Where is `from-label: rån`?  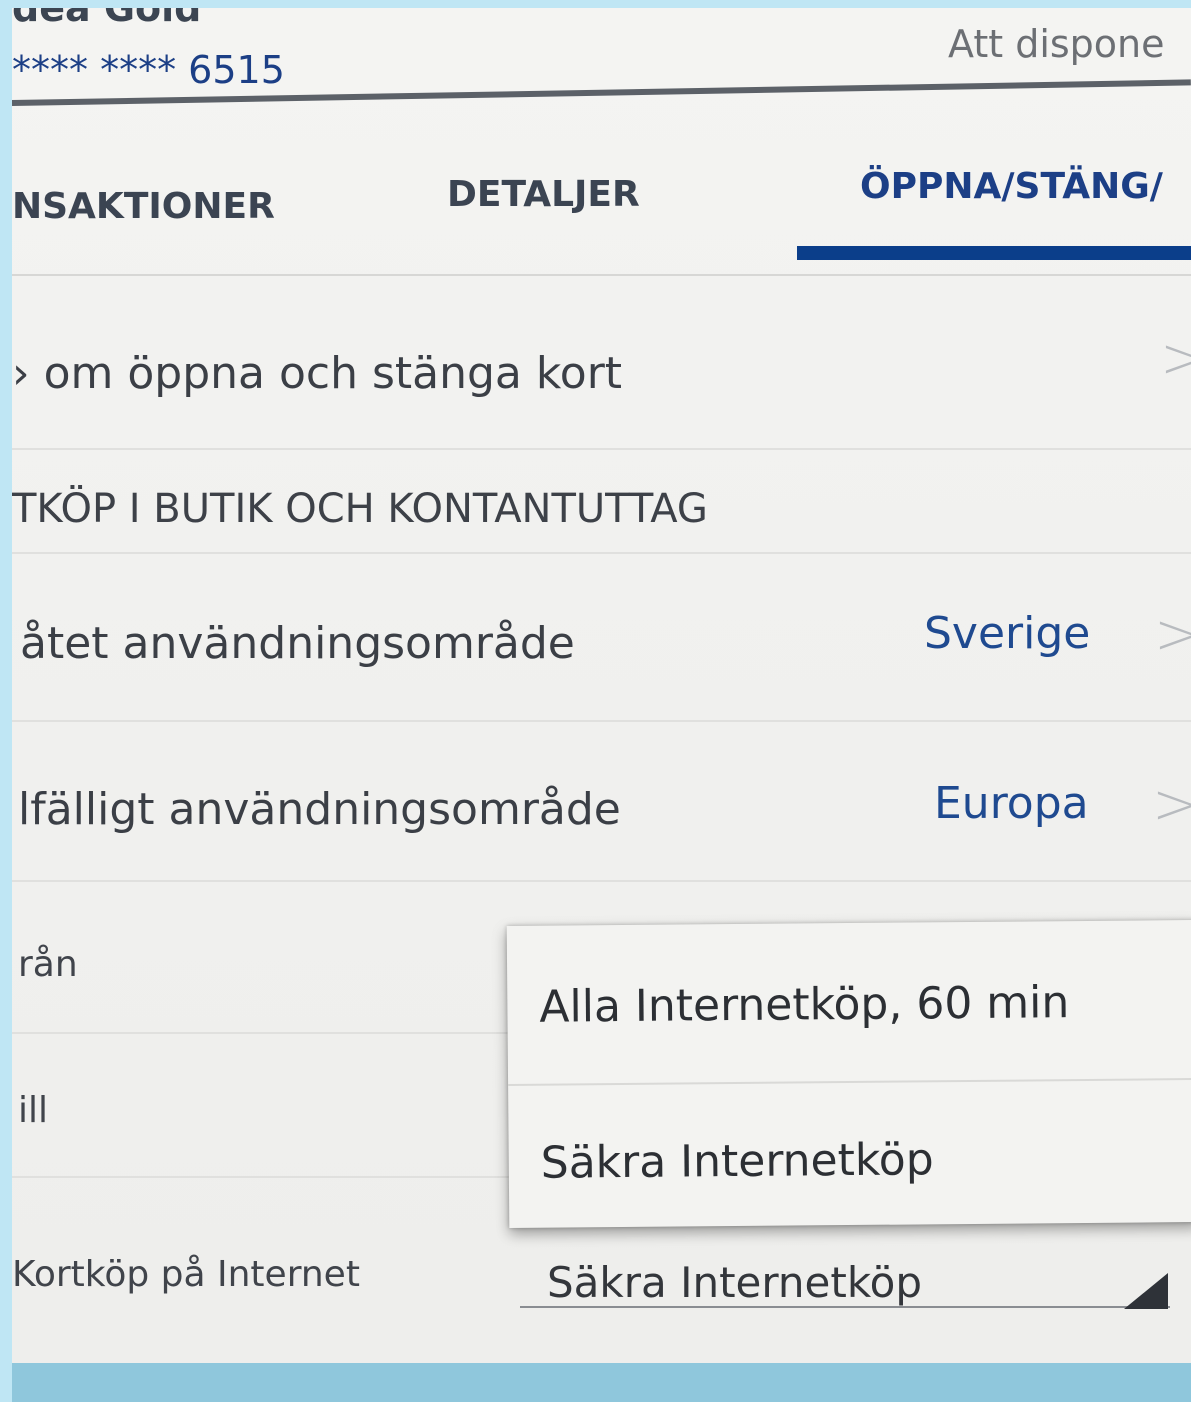
from-label: rån is located at coordinates (48, 964).